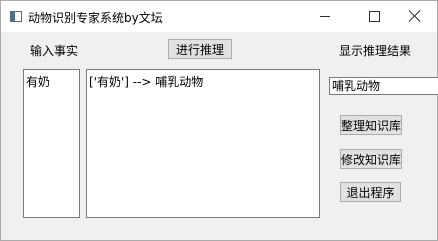  I want to click on result-field: 哺乳动物, so click(383, 86).